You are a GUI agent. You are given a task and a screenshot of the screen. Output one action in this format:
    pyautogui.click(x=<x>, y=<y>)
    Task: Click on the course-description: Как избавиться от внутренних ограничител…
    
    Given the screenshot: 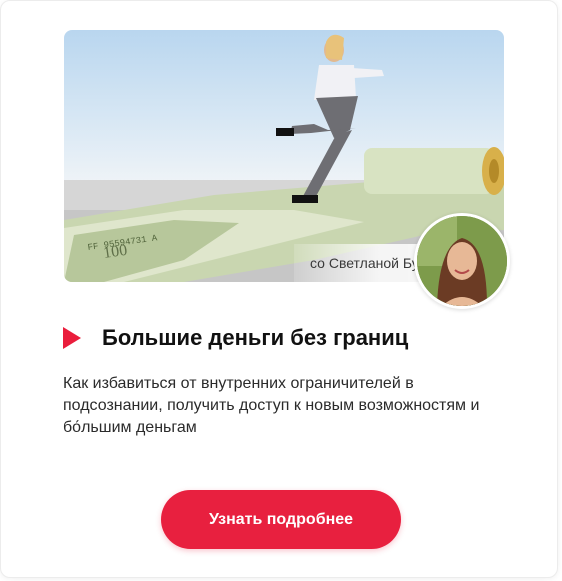 What is the action you would take?
    pyautogui.click(x=271, y=405)
    